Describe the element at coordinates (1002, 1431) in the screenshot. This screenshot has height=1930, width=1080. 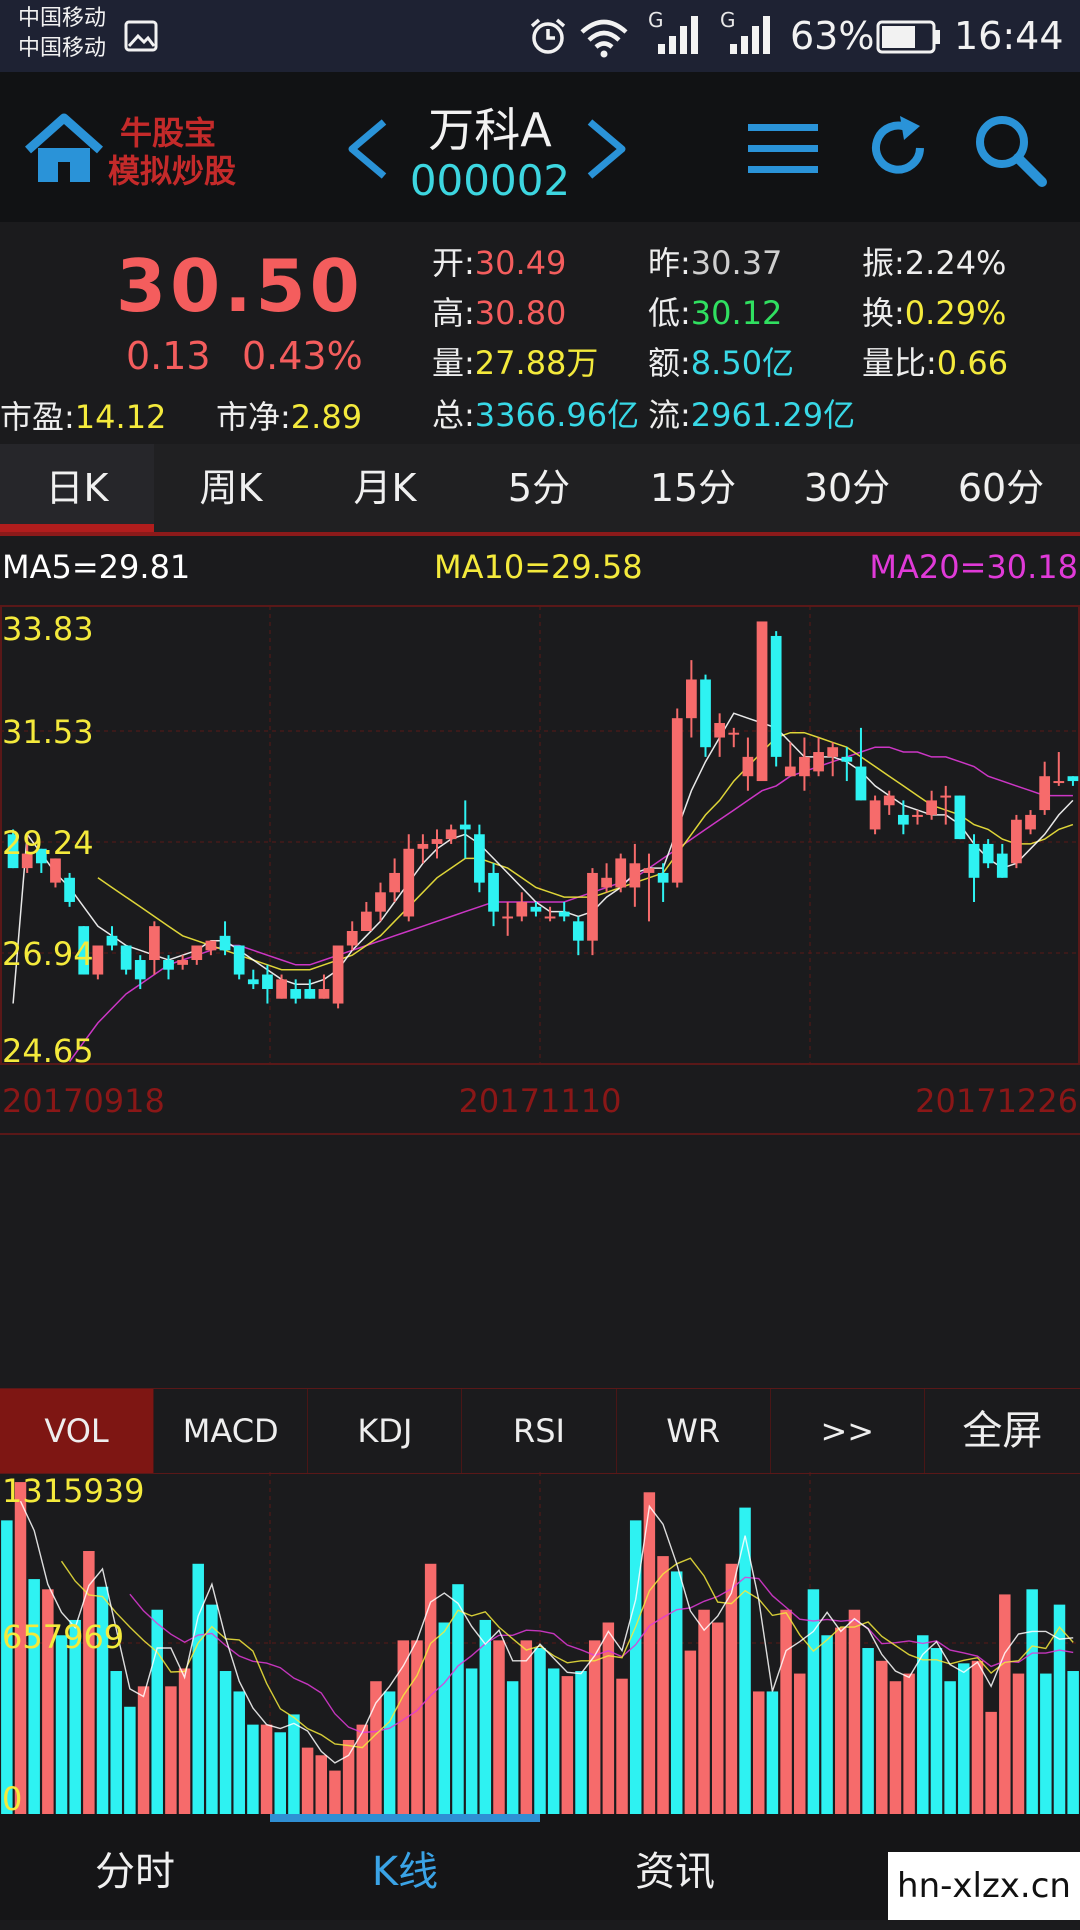
I see `fullscreen-button: 全屏` at that location.